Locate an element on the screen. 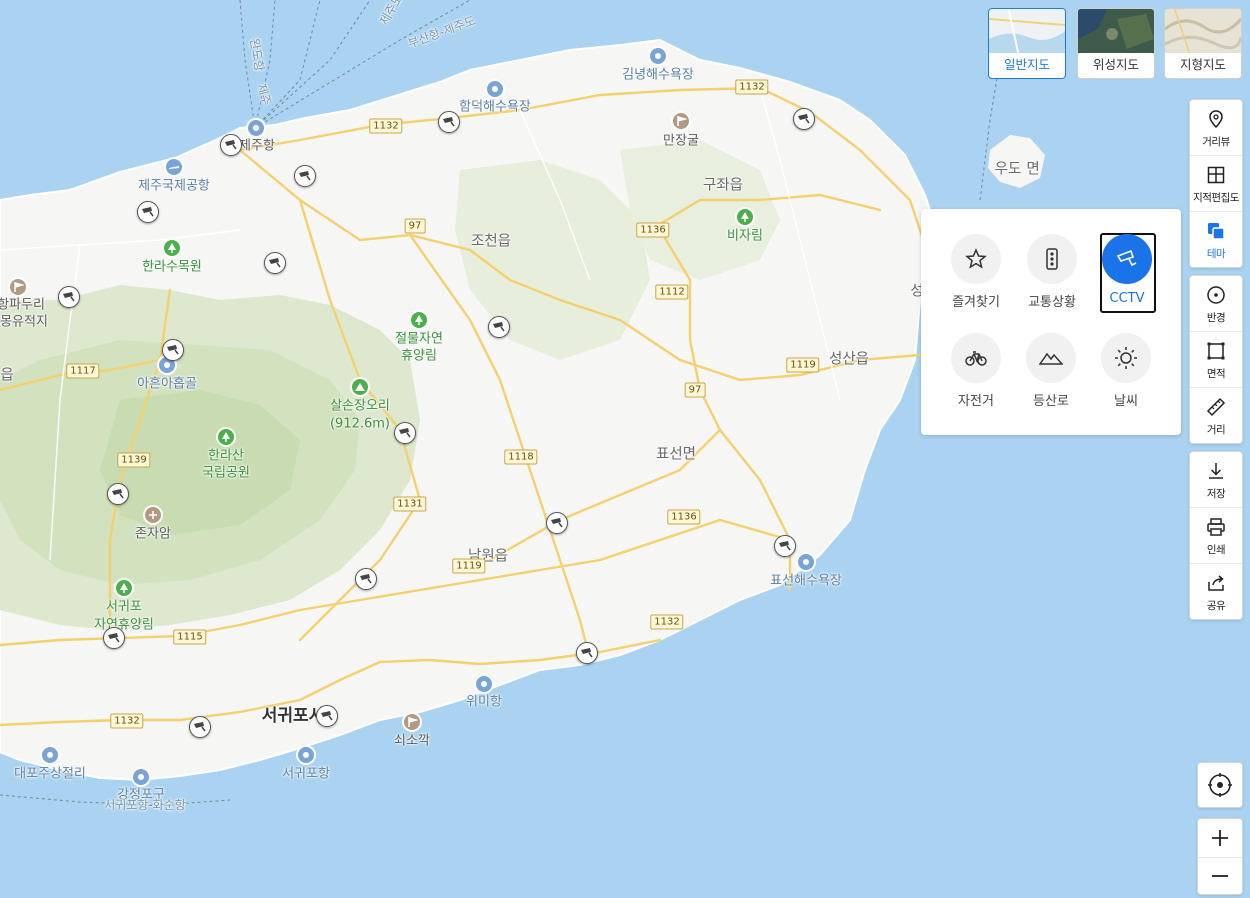  label-gimnyeong: 김녕해수욕장 is located at coordinates (658, 75).